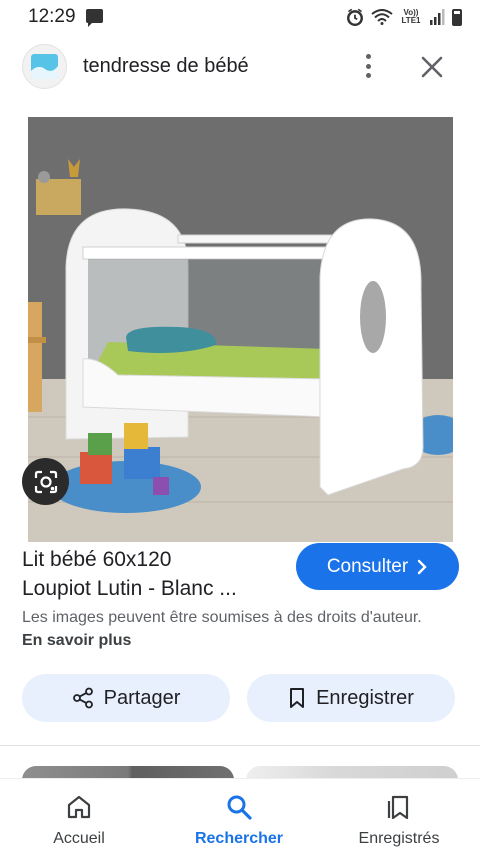 This screenshot has height=853, width=480. I want to click on save-button: Enregistrer, so click(351, 698).